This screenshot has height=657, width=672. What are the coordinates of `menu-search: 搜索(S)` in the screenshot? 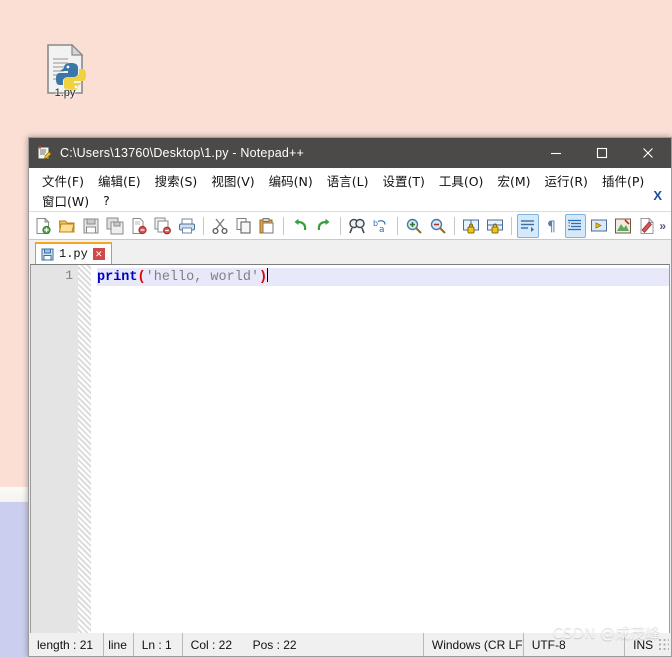 It's located at (176, 180).